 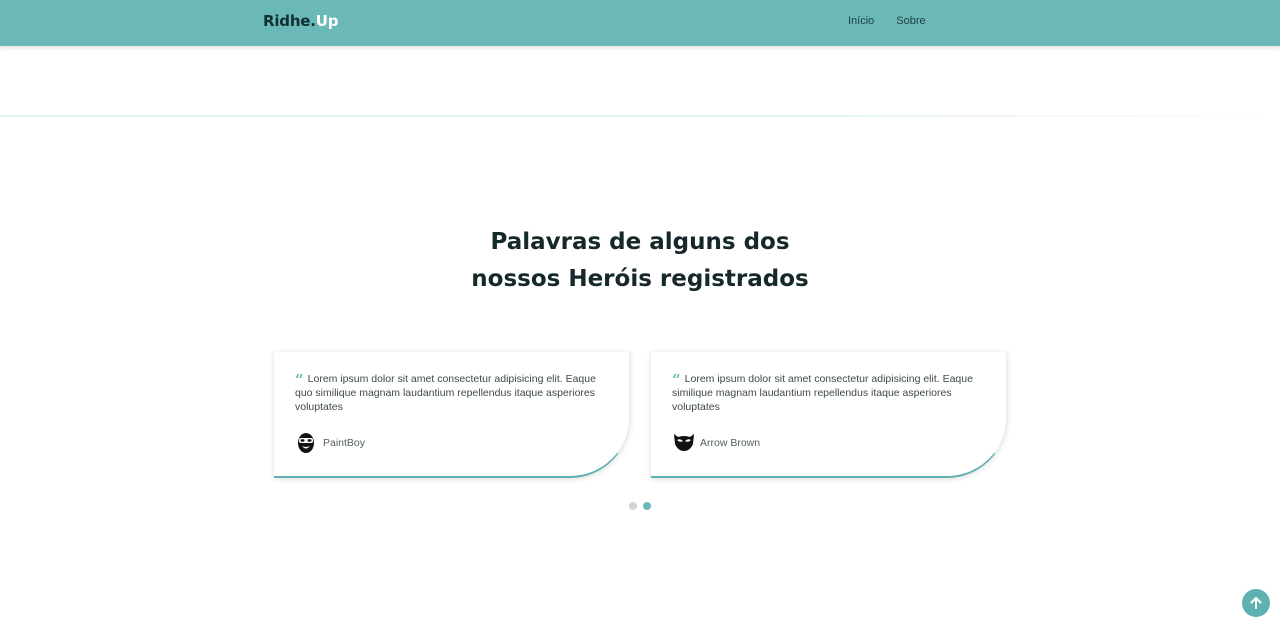 I want to click on navbar: Ridhe.Up Início Sobre, so click(x=640, y=23).